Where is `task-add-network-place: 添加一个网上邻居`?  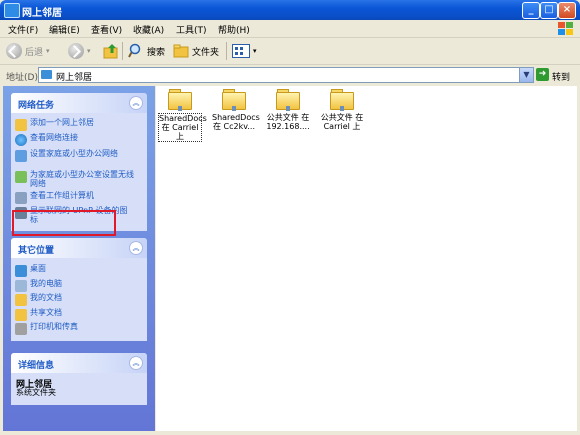 task-add-network-place: 添加一个网上邻居 is located at coordinates (75, 124).